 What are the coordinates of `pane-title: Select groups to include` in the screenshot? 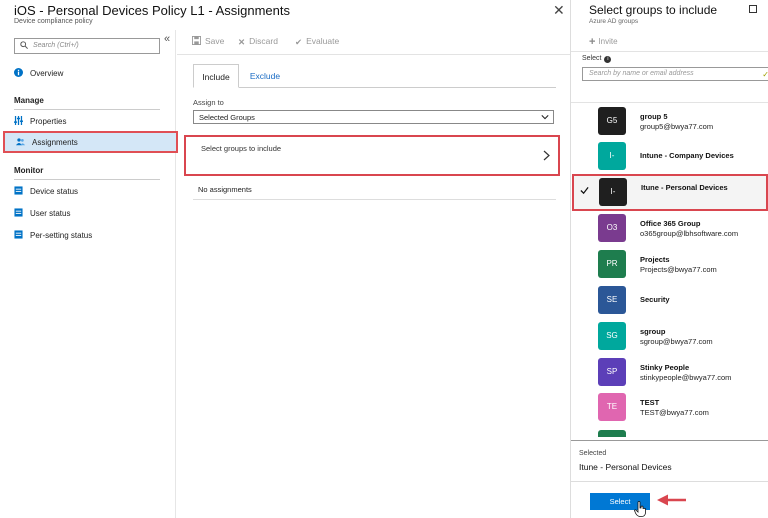 It's located at (653, 10).